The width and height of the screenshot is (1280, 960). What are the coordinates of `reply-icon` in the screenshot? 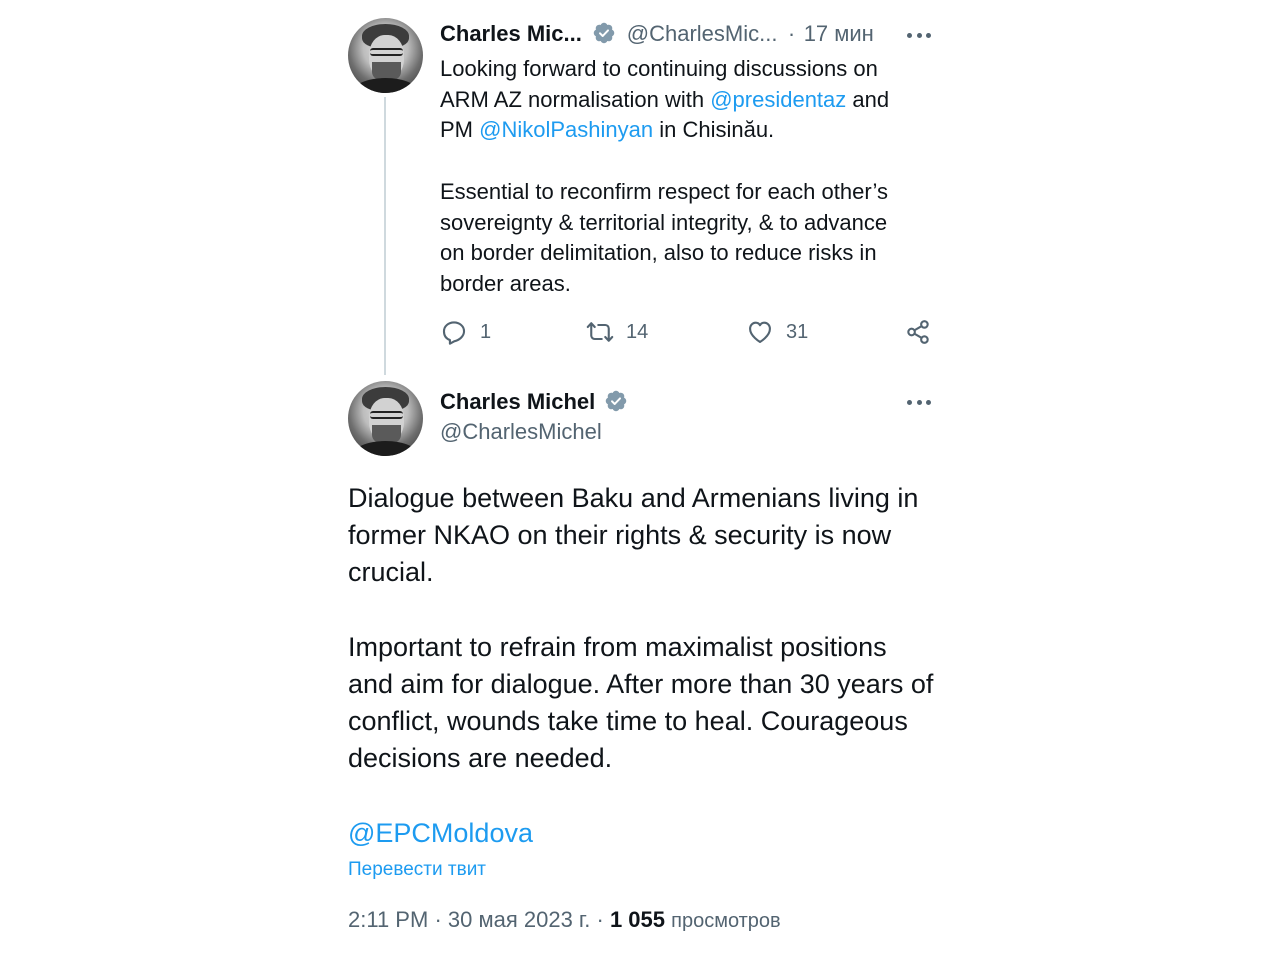 It's located at (454, 333).